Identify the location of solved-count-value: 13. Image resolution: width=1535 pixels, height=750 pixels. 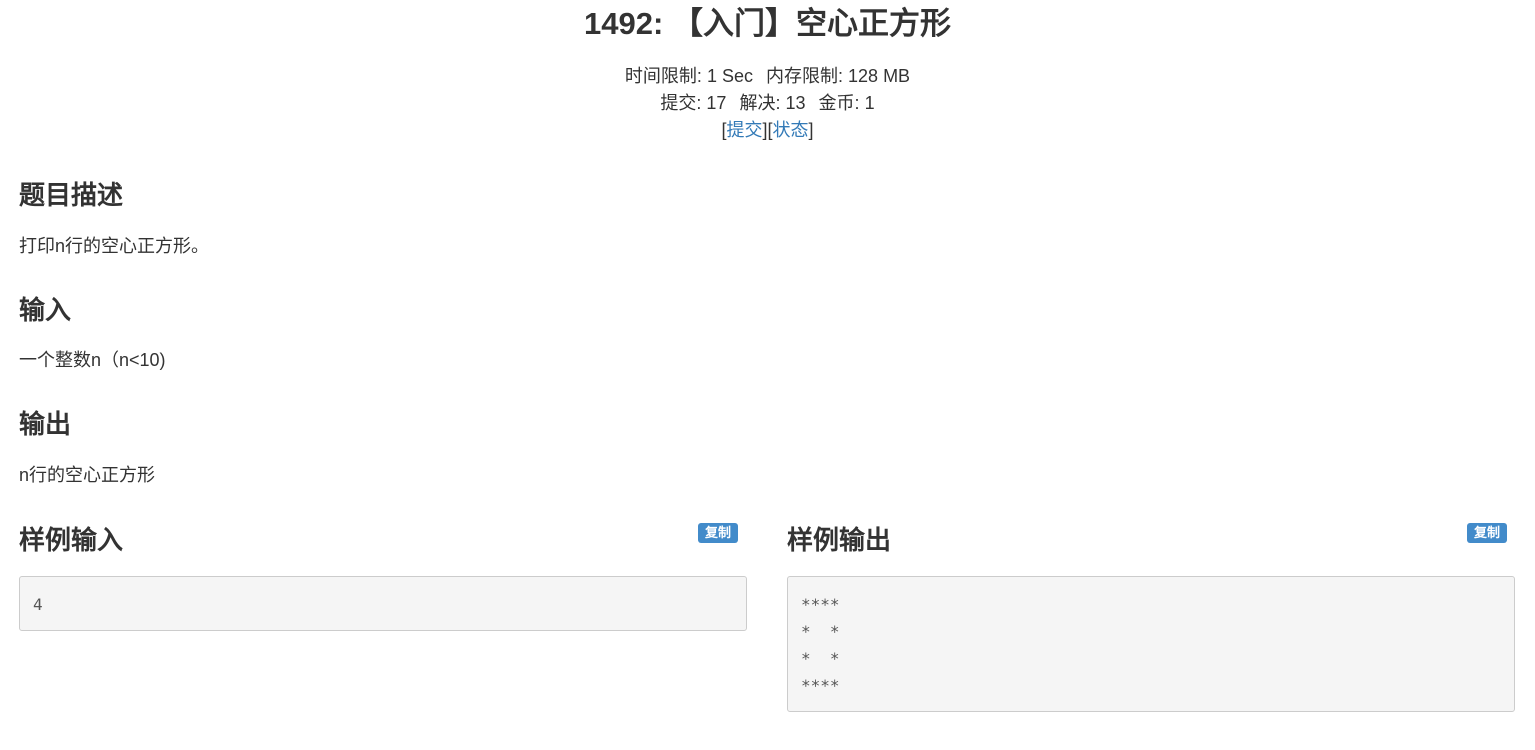
(795, 103).